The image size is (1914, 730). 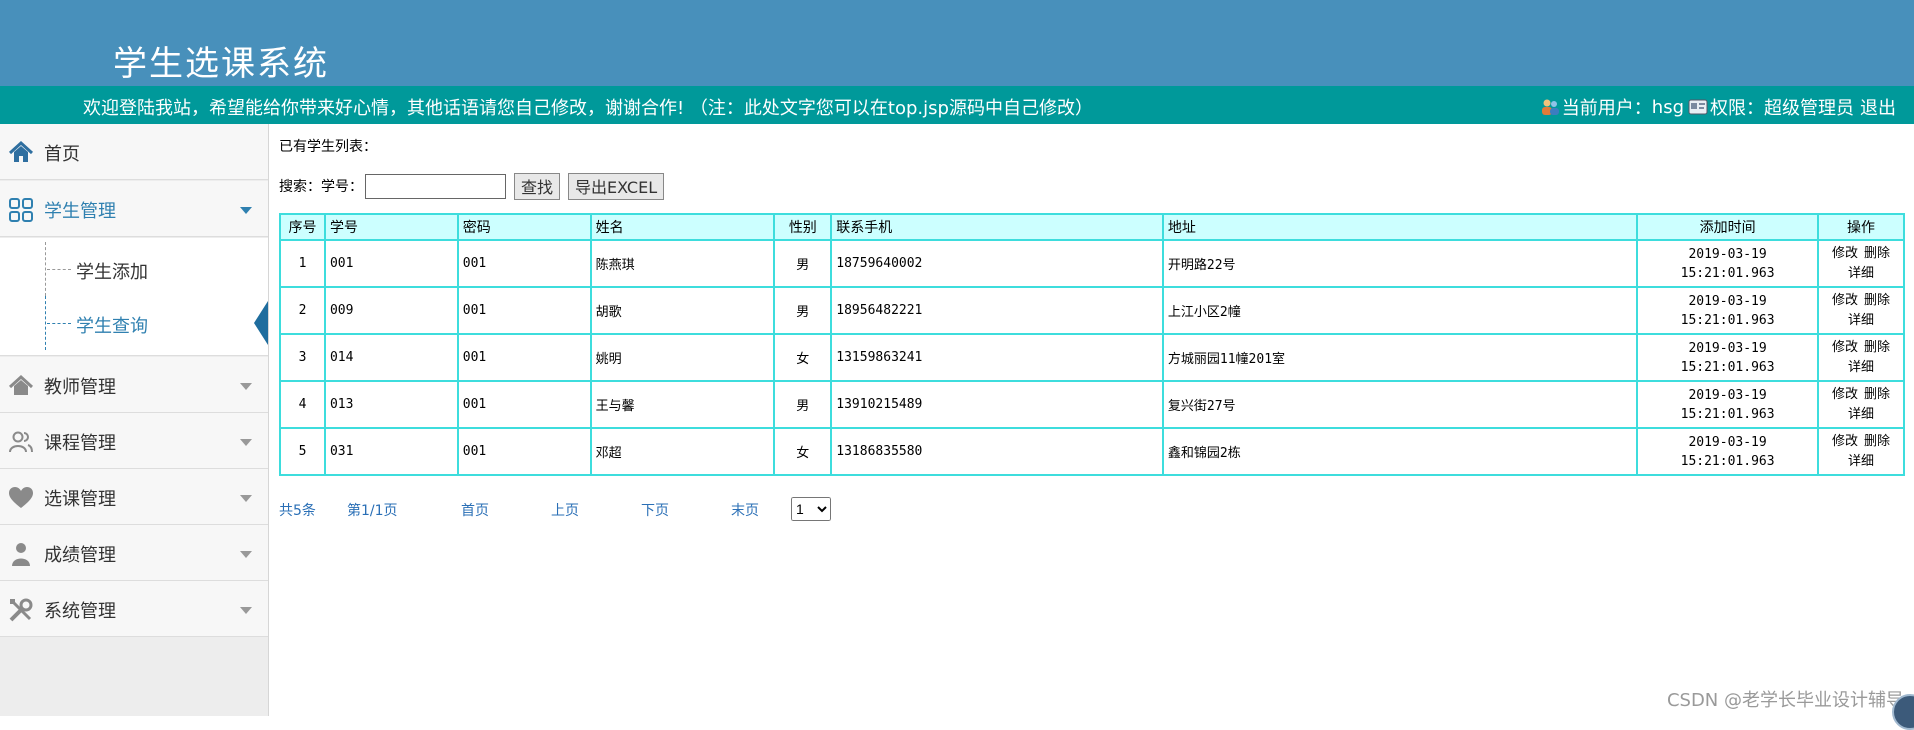 I want to click on sidebar-subitem-student-add: 学生添加, so click(x=134, y=269).